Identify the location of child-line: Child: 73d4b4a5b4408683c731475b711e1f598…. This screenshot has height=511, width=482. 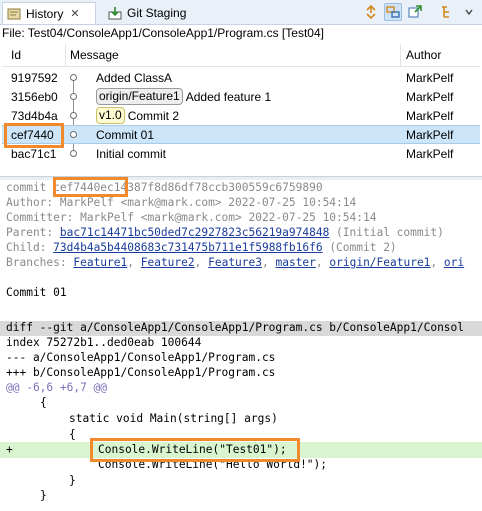
(201, 247).